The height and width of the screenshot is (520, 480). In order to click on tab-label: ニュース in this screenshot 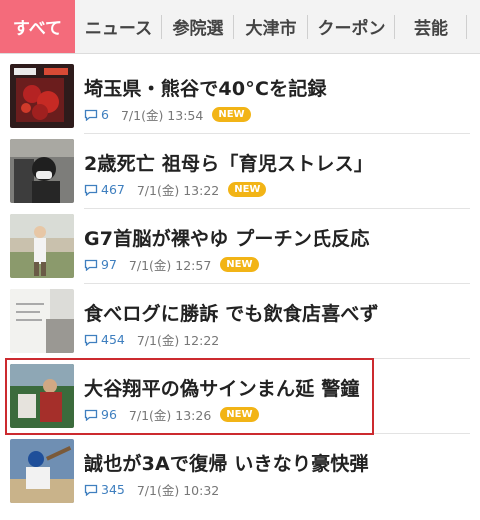, I will do `click(118, 29)`.